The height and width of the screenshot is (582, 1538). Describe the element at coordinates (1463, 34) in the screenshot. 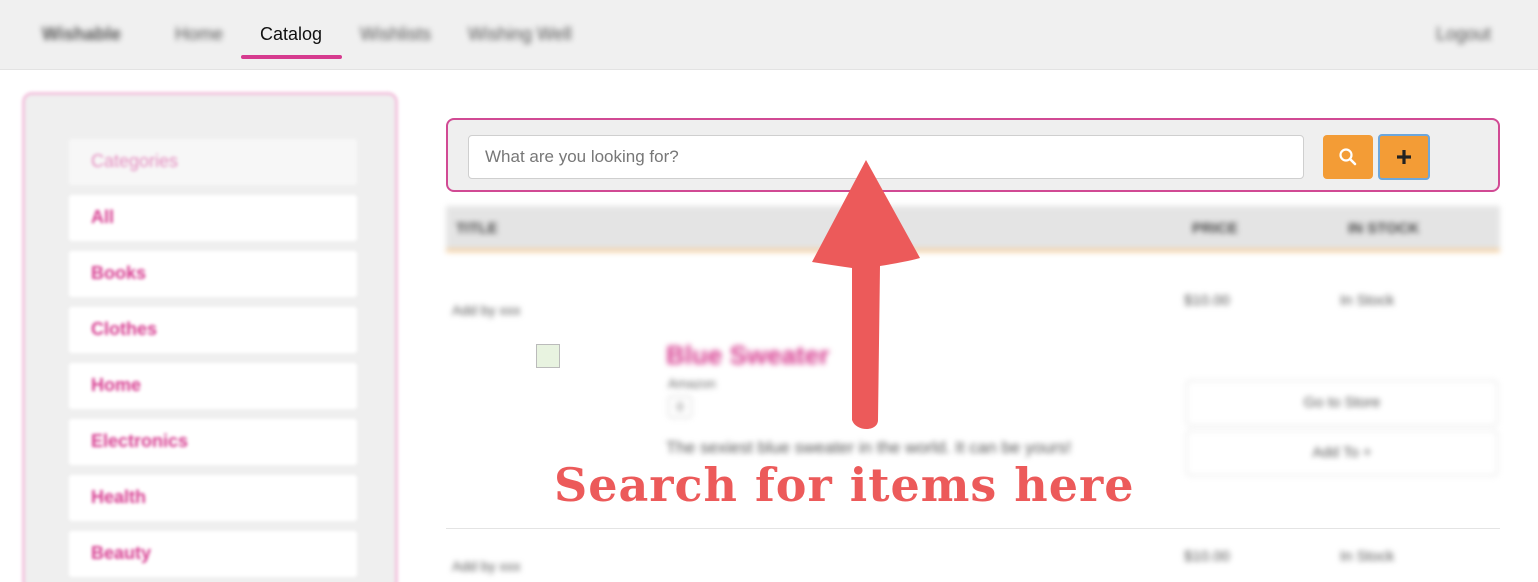

I see `logout-link: Logout` at that location.